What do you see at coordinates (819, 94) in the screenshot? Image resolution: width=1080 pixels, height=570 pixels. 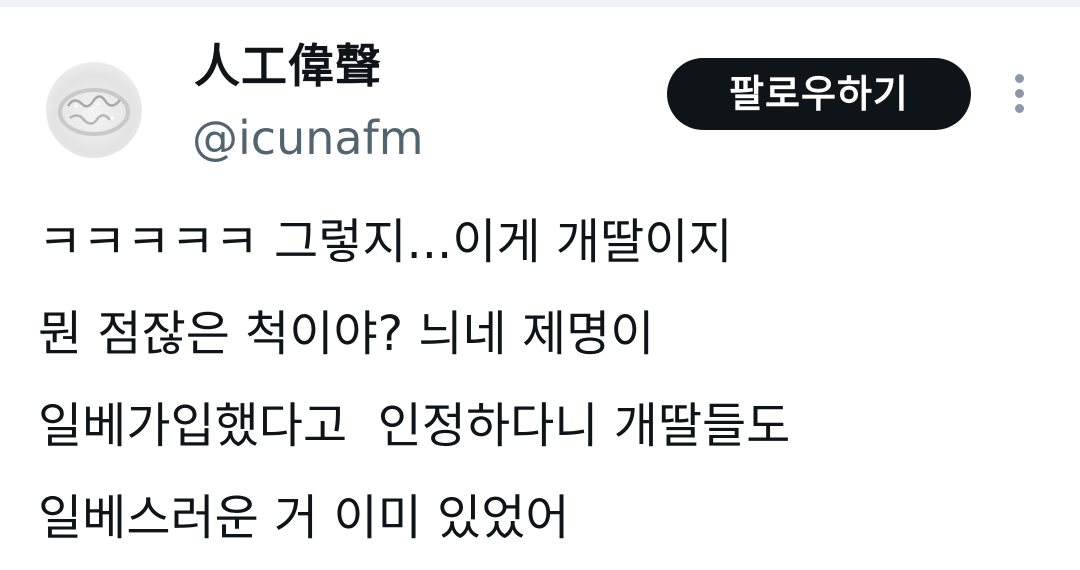 I see `follow-button: 팔로우하기` at bounding box center [819, 94].